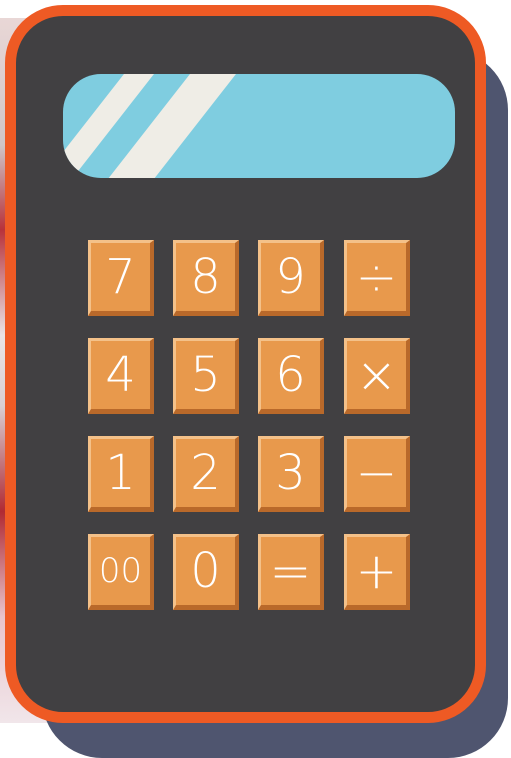 The width and height of the screenshot is (511, 758). Describe the element at coordinates (121, 474) in the screenshot. I see `key-1: 1` at that location.